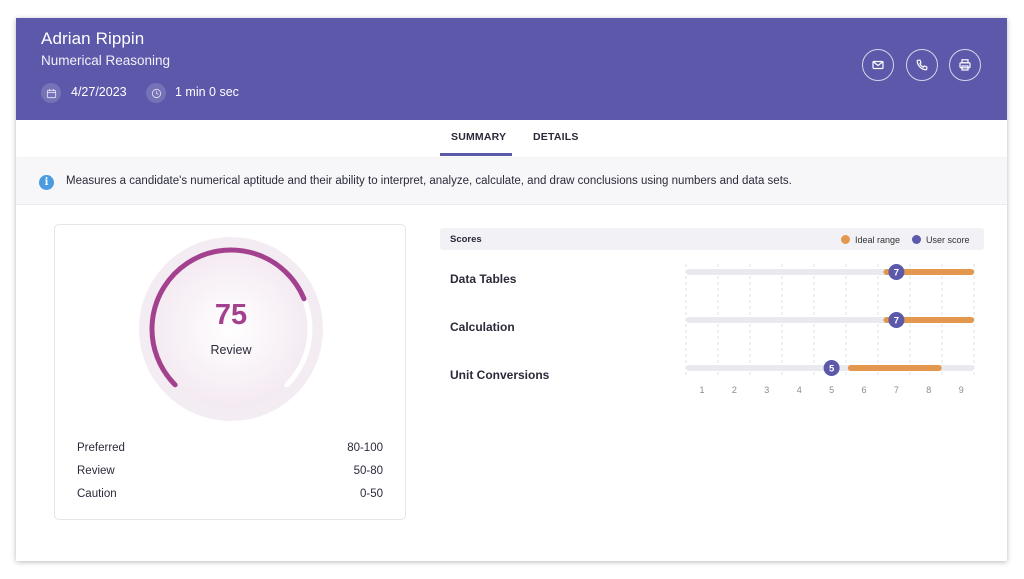 This screenshot has height=579, width=1024. Describe the element at coordinates (916, 239) in the screenshot. I see `legend-user-swatch` at that location.